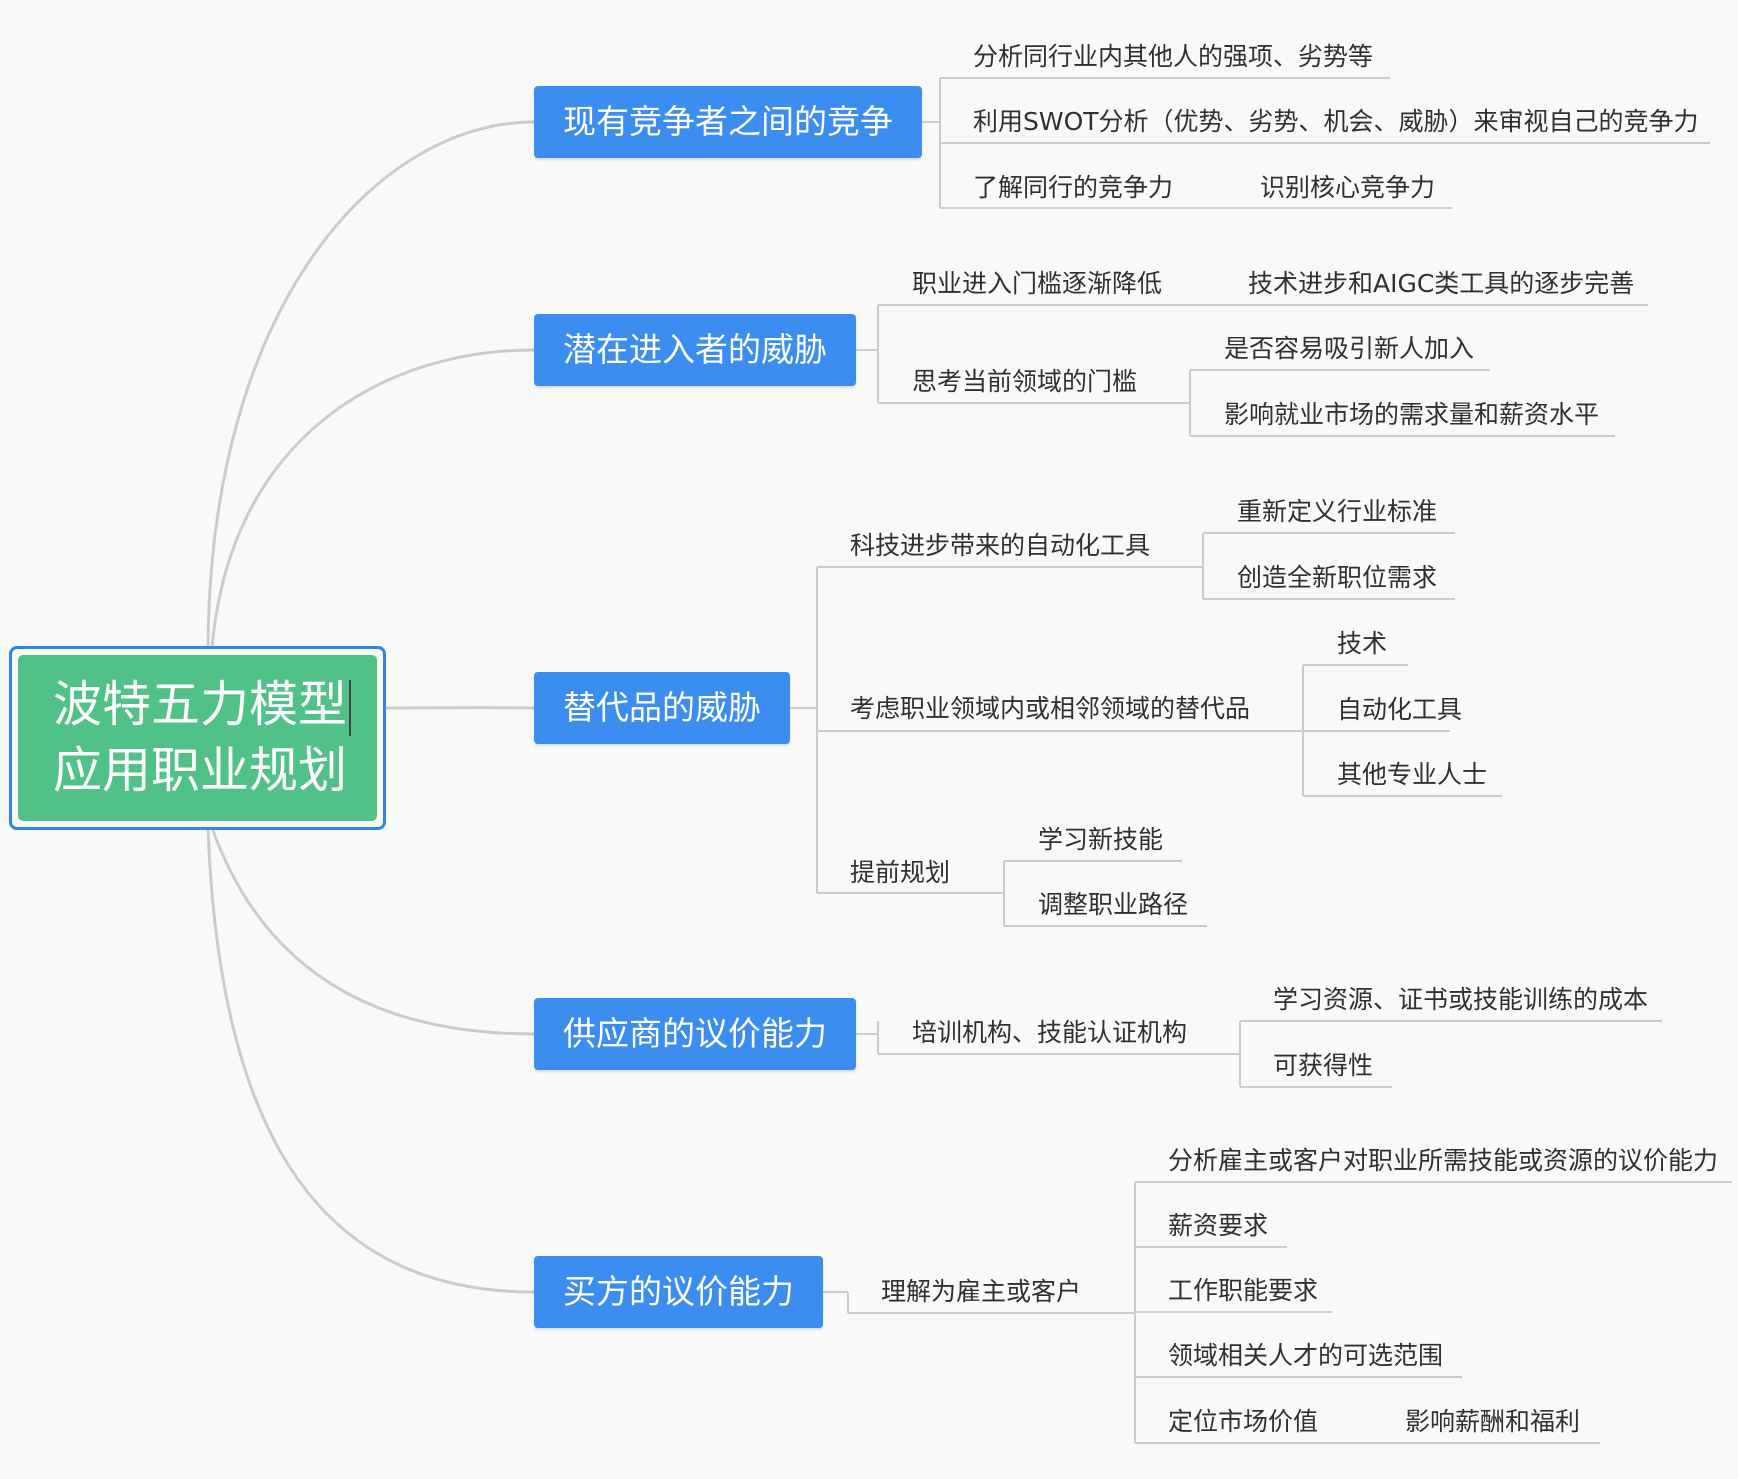 The height and width of the screenshot is (1479, 1738). Describe the element at coordinates (1323, 1066) in the screenshot. I see `subtopic-availability: 可获得性` at that location.